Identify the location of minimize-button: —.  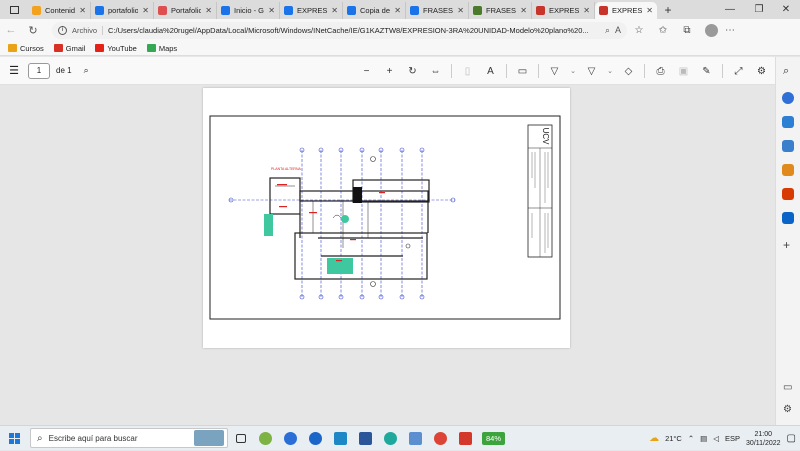
(730, 9).